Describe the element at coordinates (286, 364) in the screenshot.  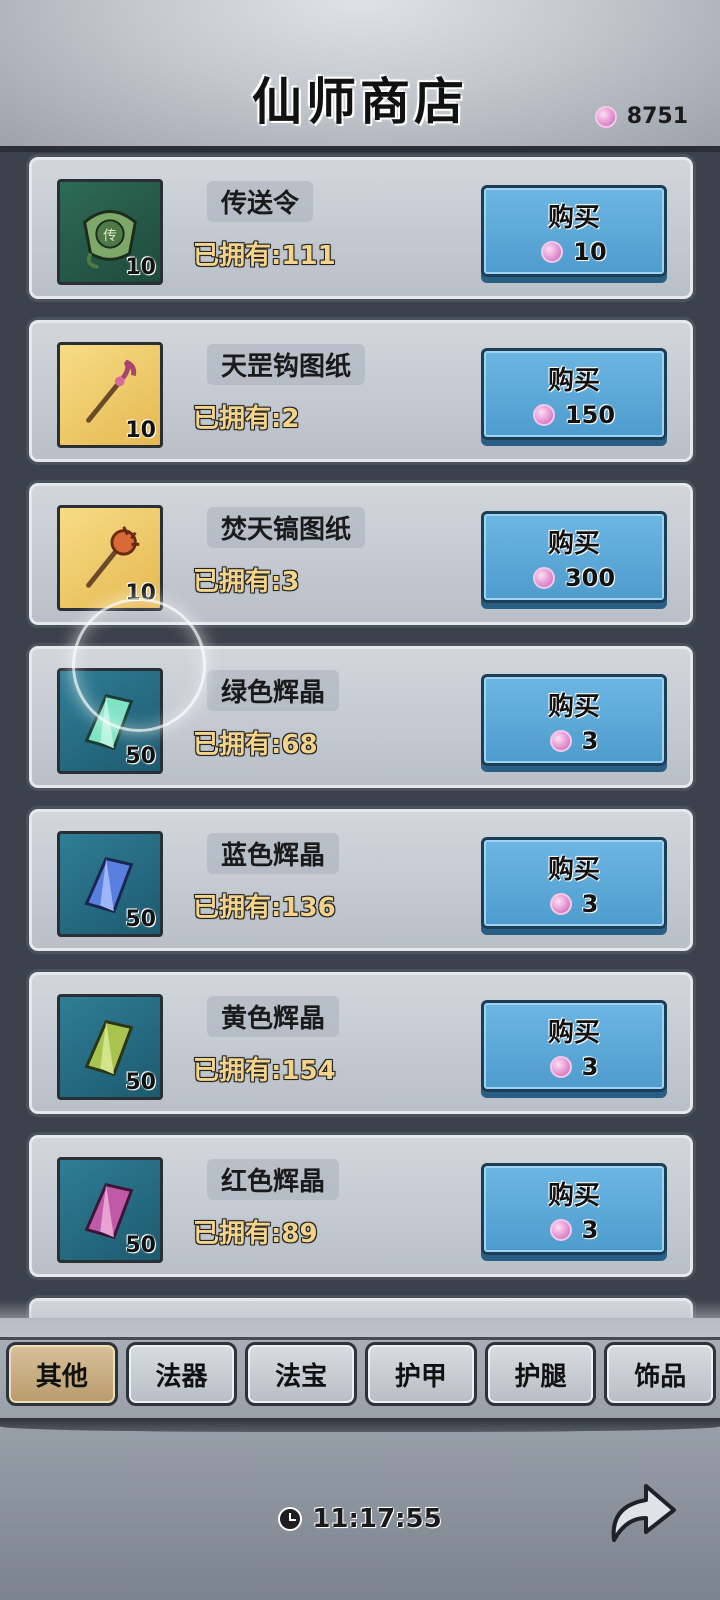
I see `item-name: 天罡钩图纸` at that location.